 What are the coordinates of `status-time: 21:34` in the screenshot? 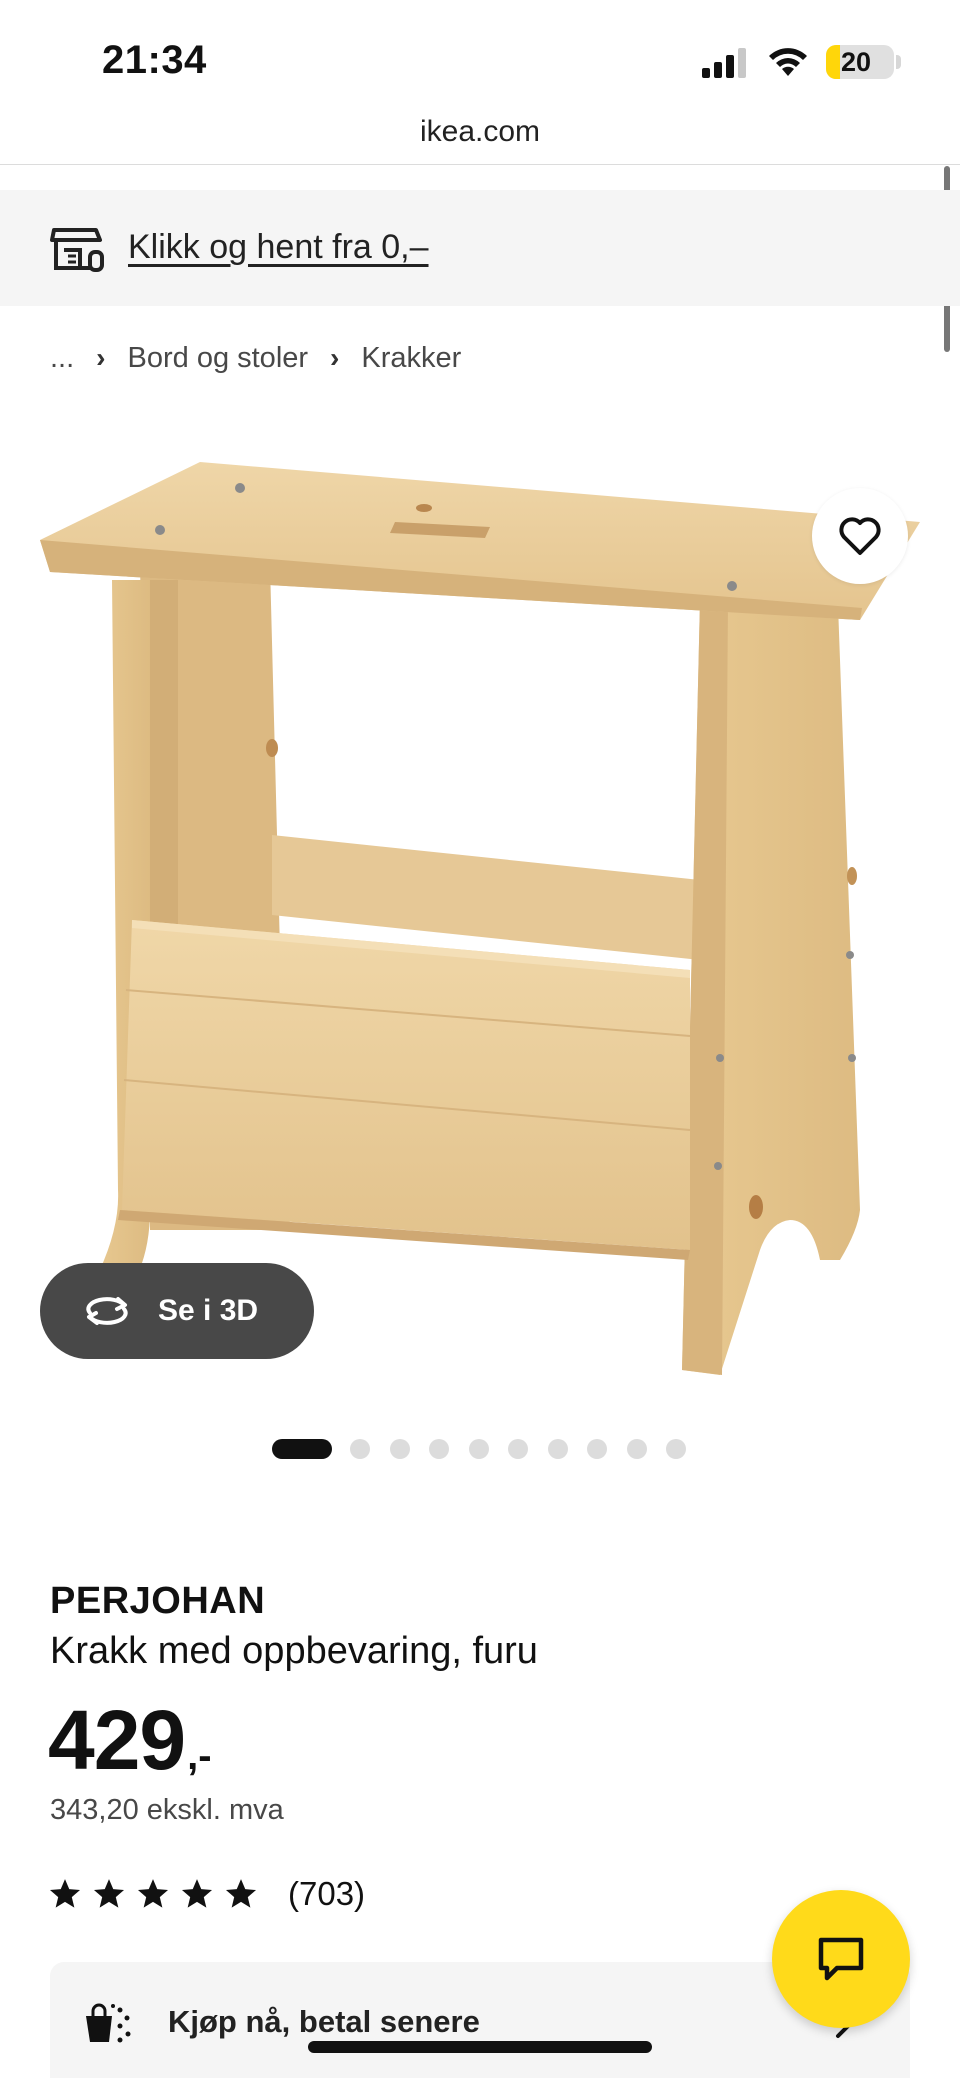 It's located at (154, 60).